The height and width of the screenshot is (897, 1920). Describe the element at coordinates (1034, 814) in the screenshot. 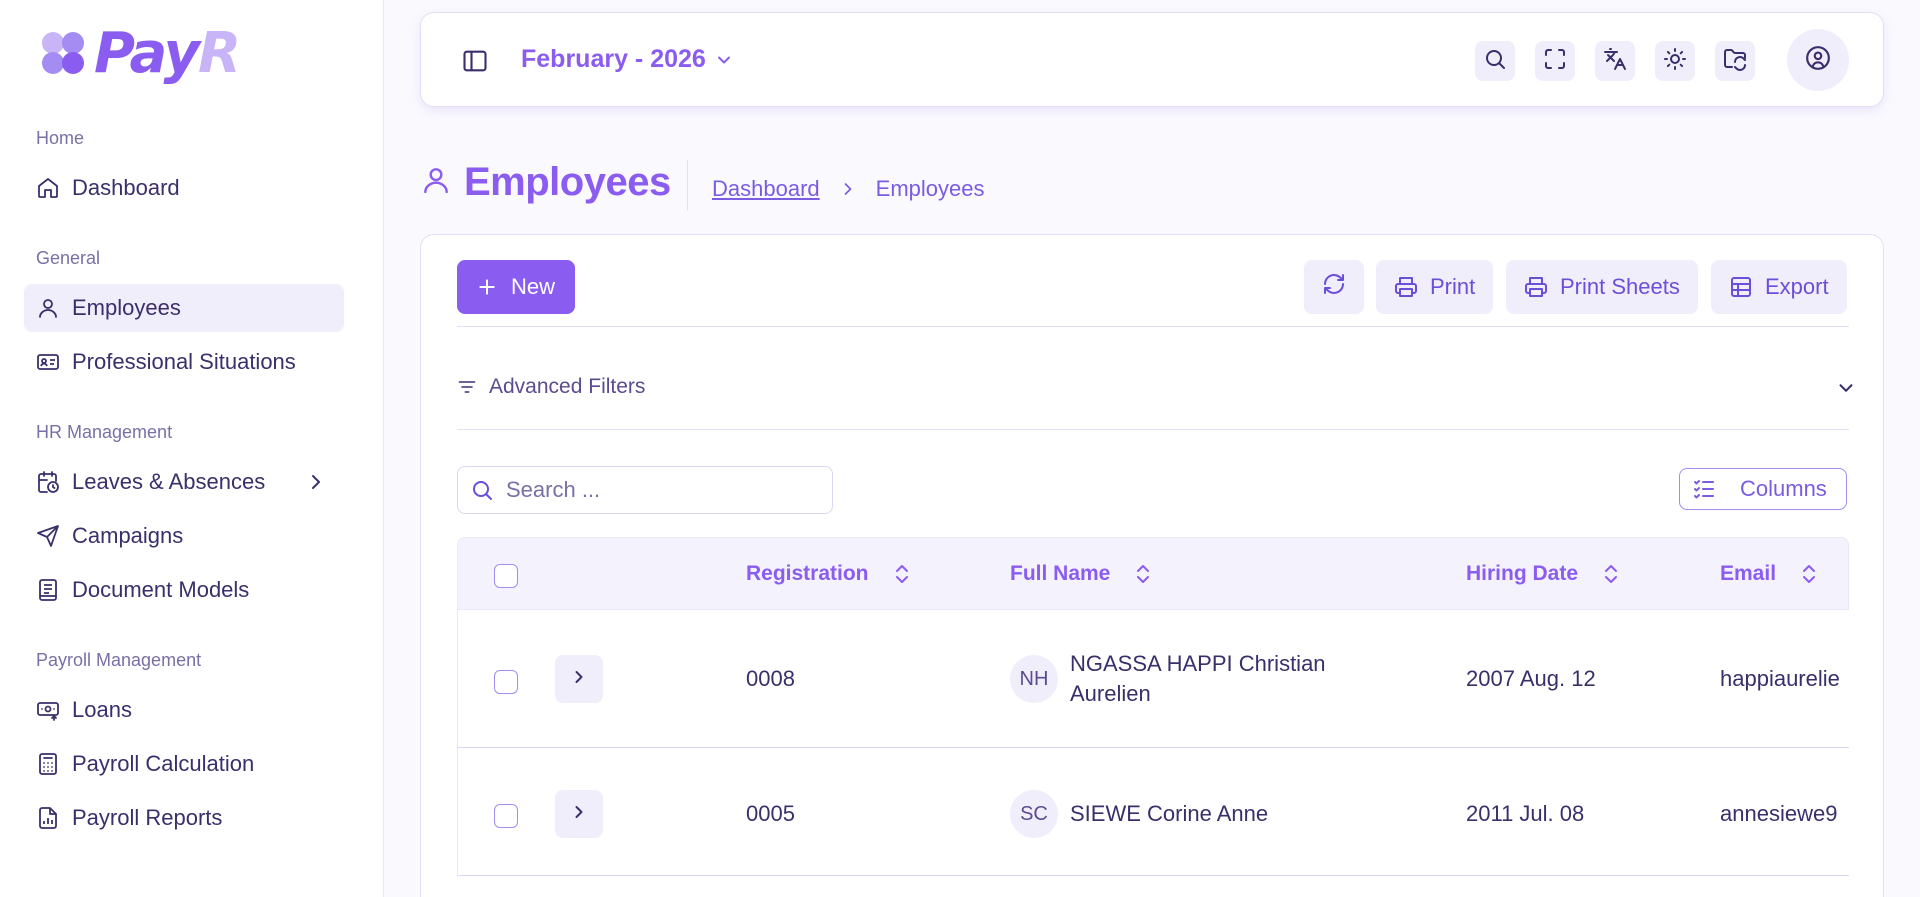

I see `avatar: SC` at that location.